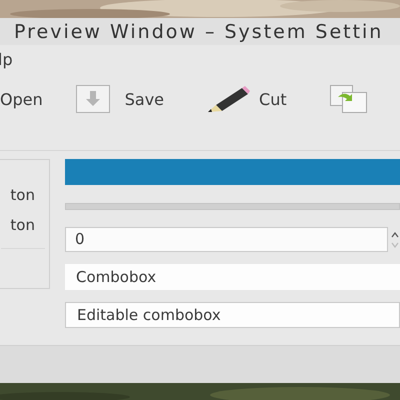 The image size is (400, 400). I want to click on window-title: Preview Window – System Settin, so click(199, 31).